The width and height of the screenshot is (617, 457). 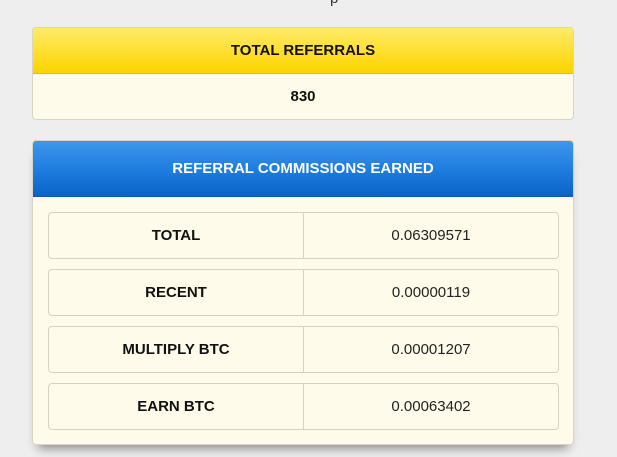 I want to click on table-row: RECENT 0.00000119, so click(x=303, y=292).